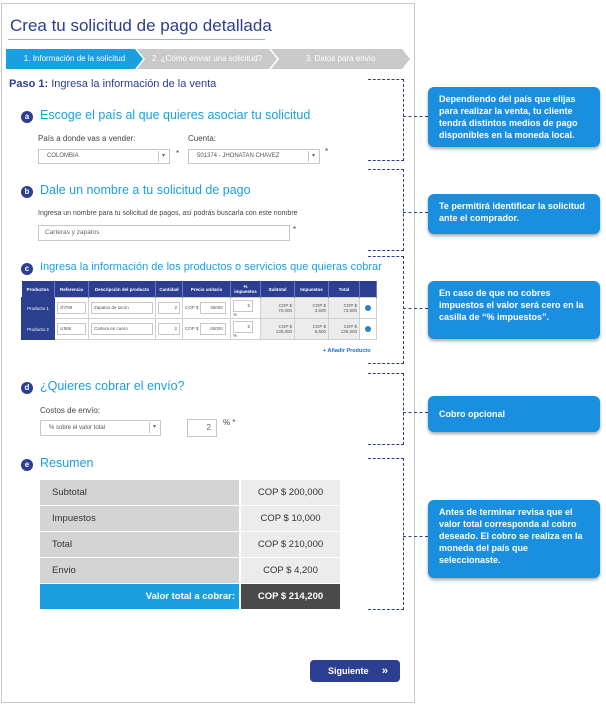 The width and height of the screenshot is (606, 710). I want to click on section-a-badge: a, so click(27, 117).